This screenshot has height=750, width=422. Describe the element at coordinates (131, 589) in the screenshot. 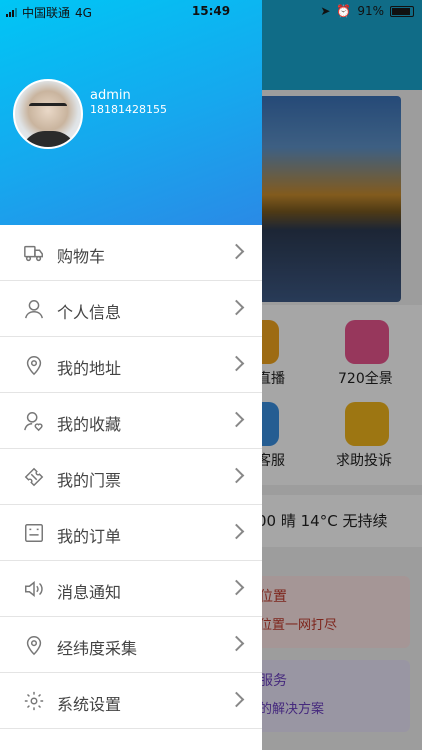

I see `menu-item-notifications: 消息通知` at that location.